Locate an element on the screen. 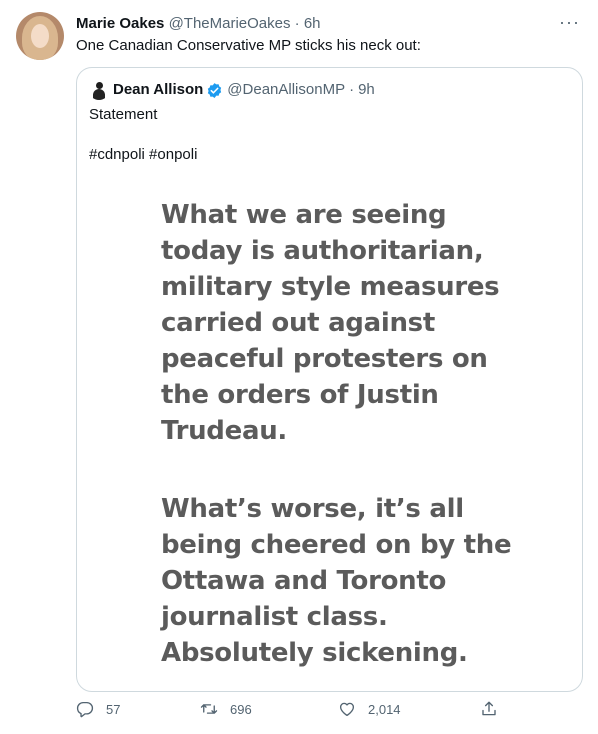  quoted-author-handle: @DeanAllisonMP is located at coordinates (286, 90).